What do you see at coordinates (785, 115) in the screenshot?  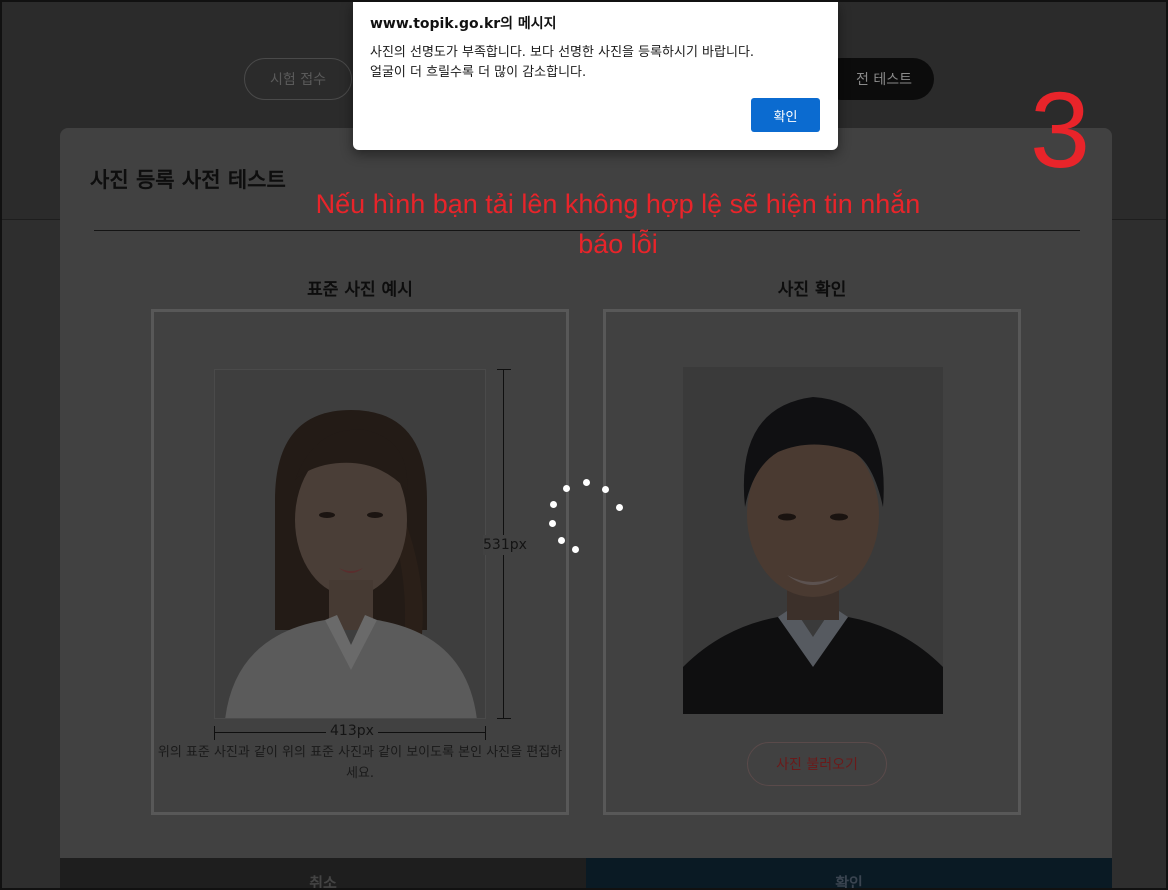 I see `alert-ok-button: 확인` at bounding box center [785, 115].